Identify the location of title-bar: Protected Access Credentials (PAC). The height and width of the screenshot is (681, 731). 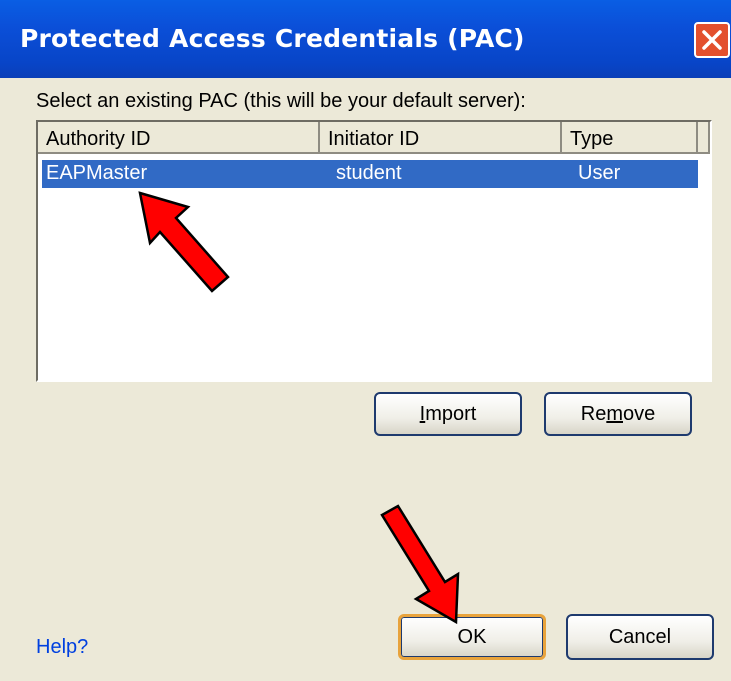
(365, 39).